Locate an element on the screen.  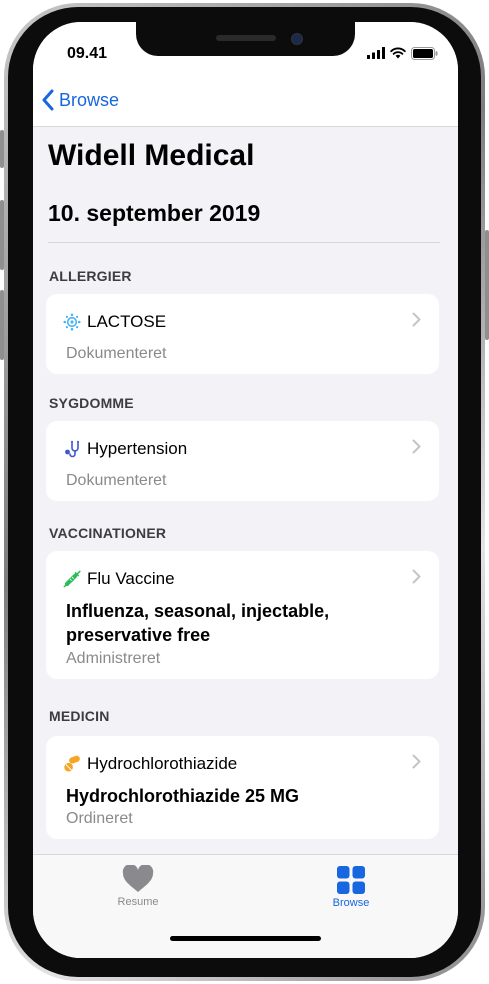
allergy-status: Dokumenteret is located at coordinates (116, 353).